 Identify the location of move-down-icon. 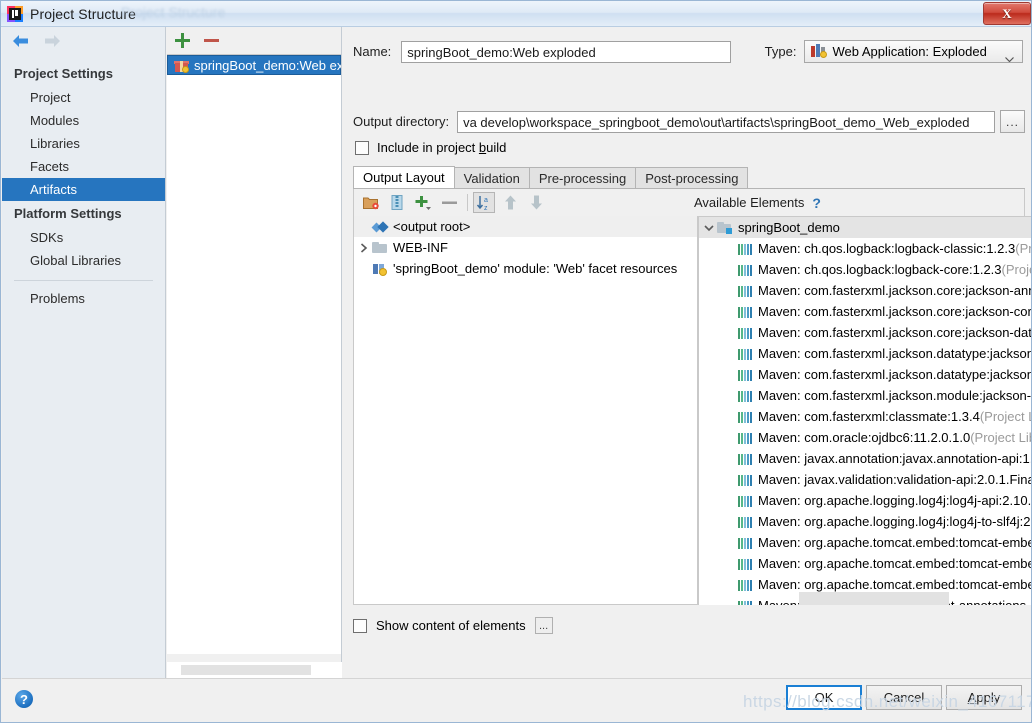
(536, 202).